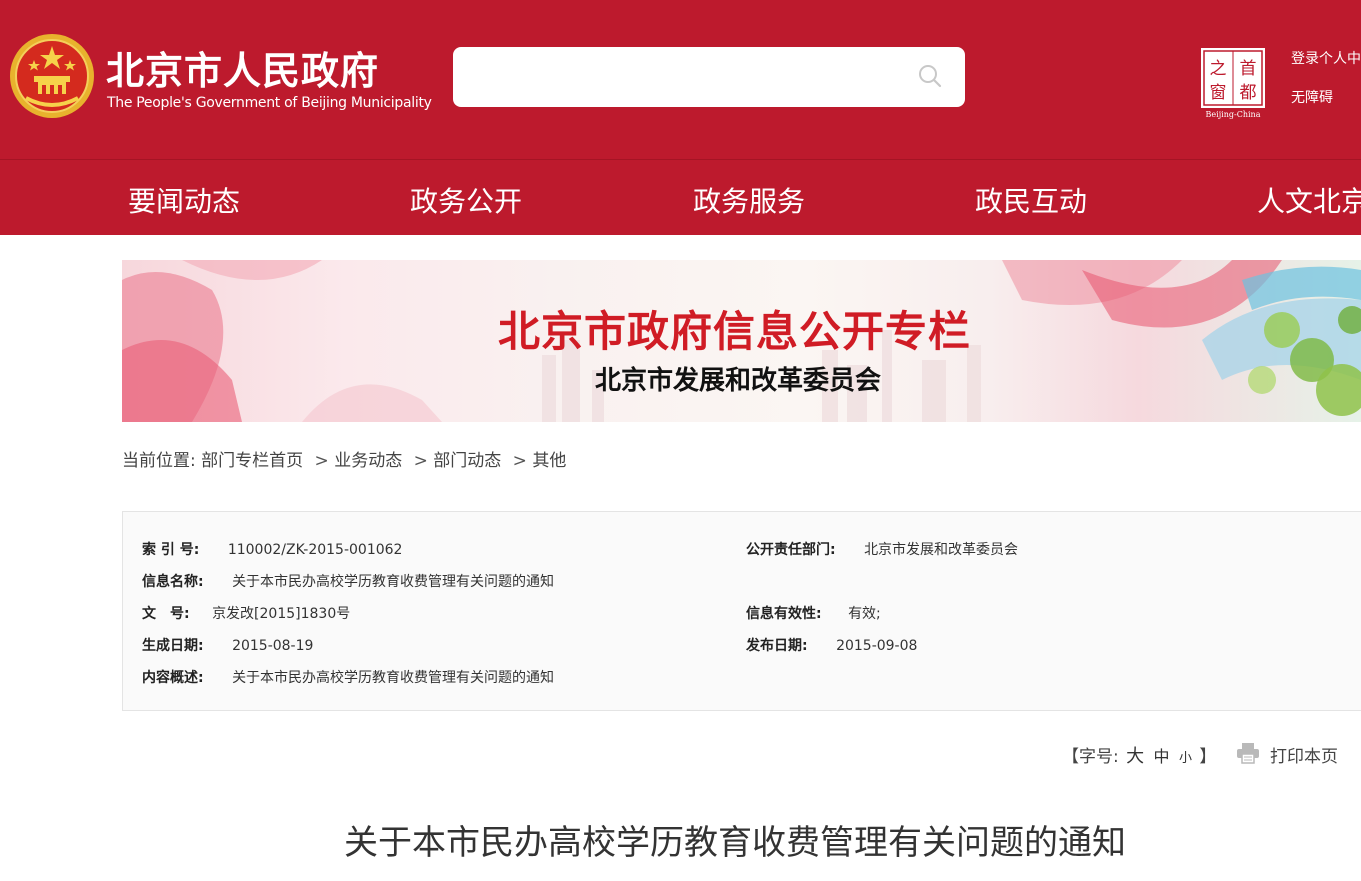  What do you see at coordinates (242, 67) in the screenshot?
I see `site-title-cn: 北京市人民政府` at bounding box center [242, 67].